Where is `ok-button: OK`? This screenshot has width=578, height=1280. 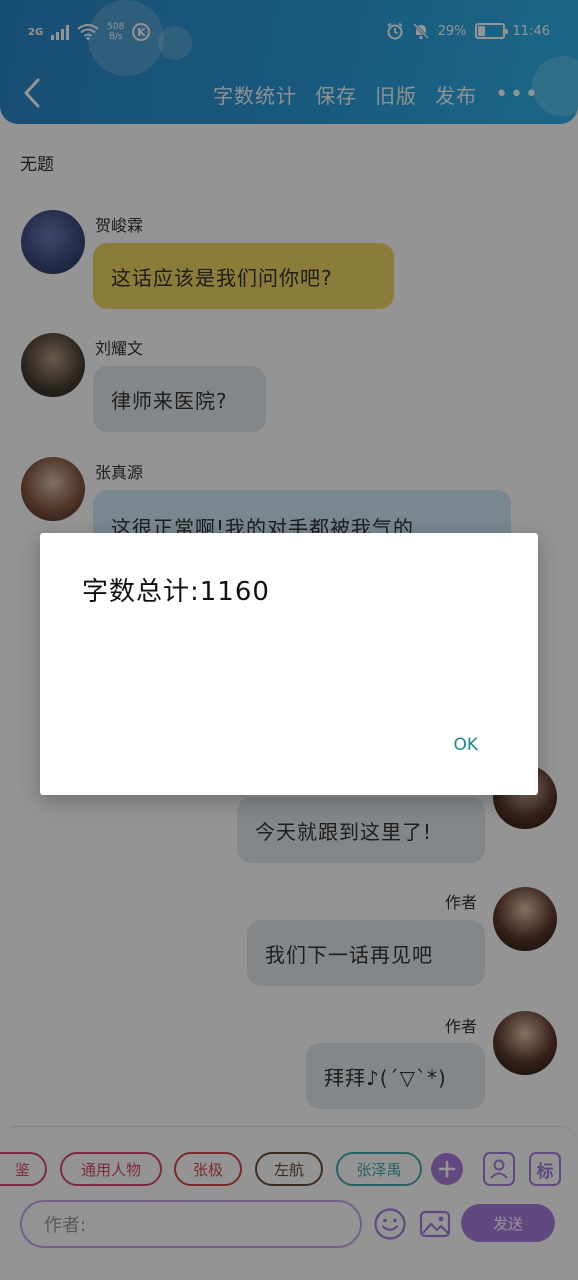
ok-button: OK is located at coordinates (465, 745).